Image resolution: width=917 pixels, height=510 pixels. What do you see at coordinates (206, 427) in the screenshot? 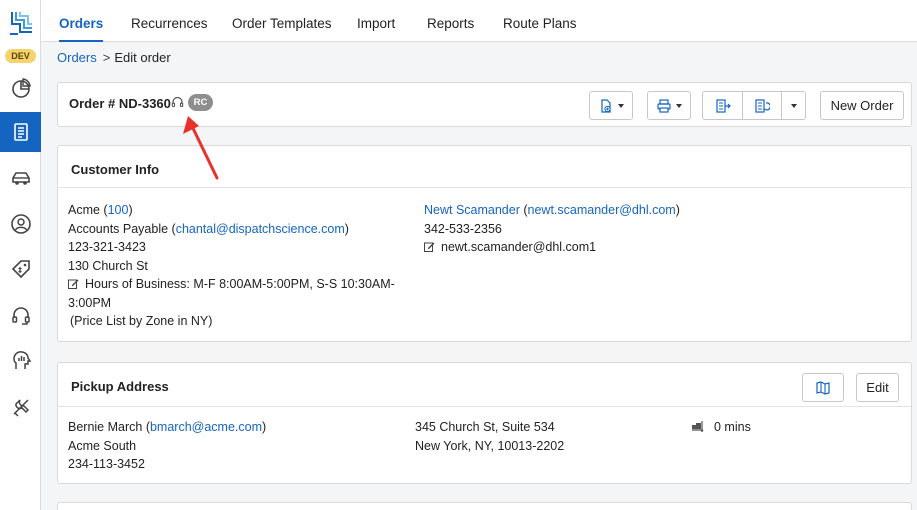
I see `pickup-email-link: bmarch@acme.com` at bounding box center [206, 427].